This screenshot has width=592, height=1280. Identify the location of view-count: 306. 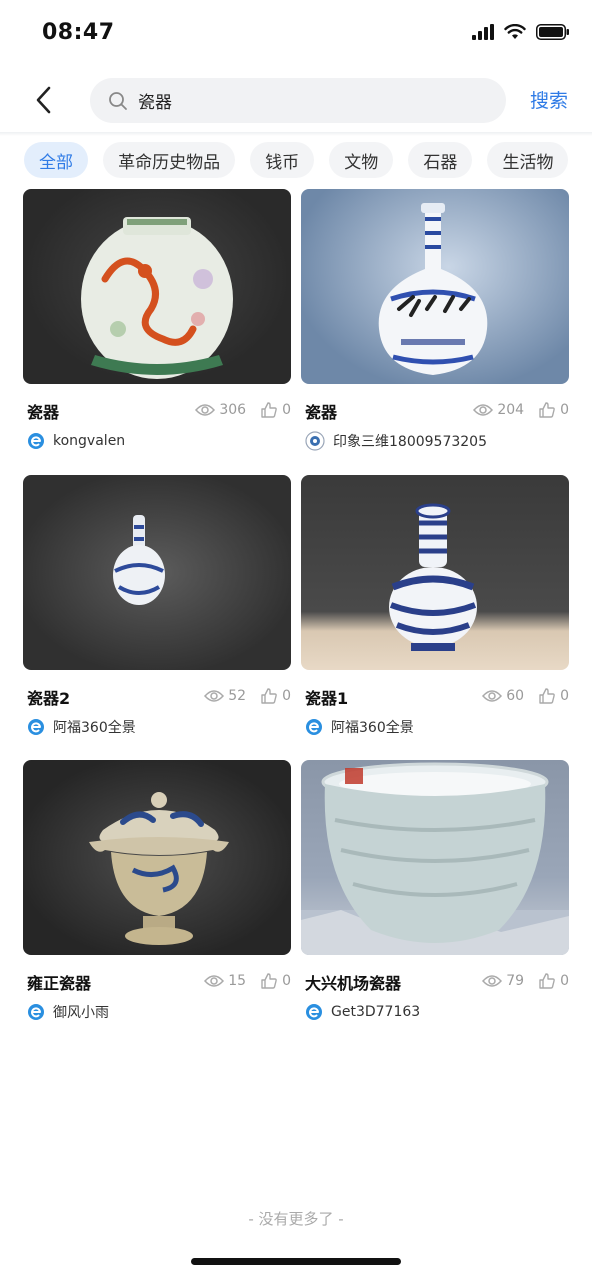
(233, 410).